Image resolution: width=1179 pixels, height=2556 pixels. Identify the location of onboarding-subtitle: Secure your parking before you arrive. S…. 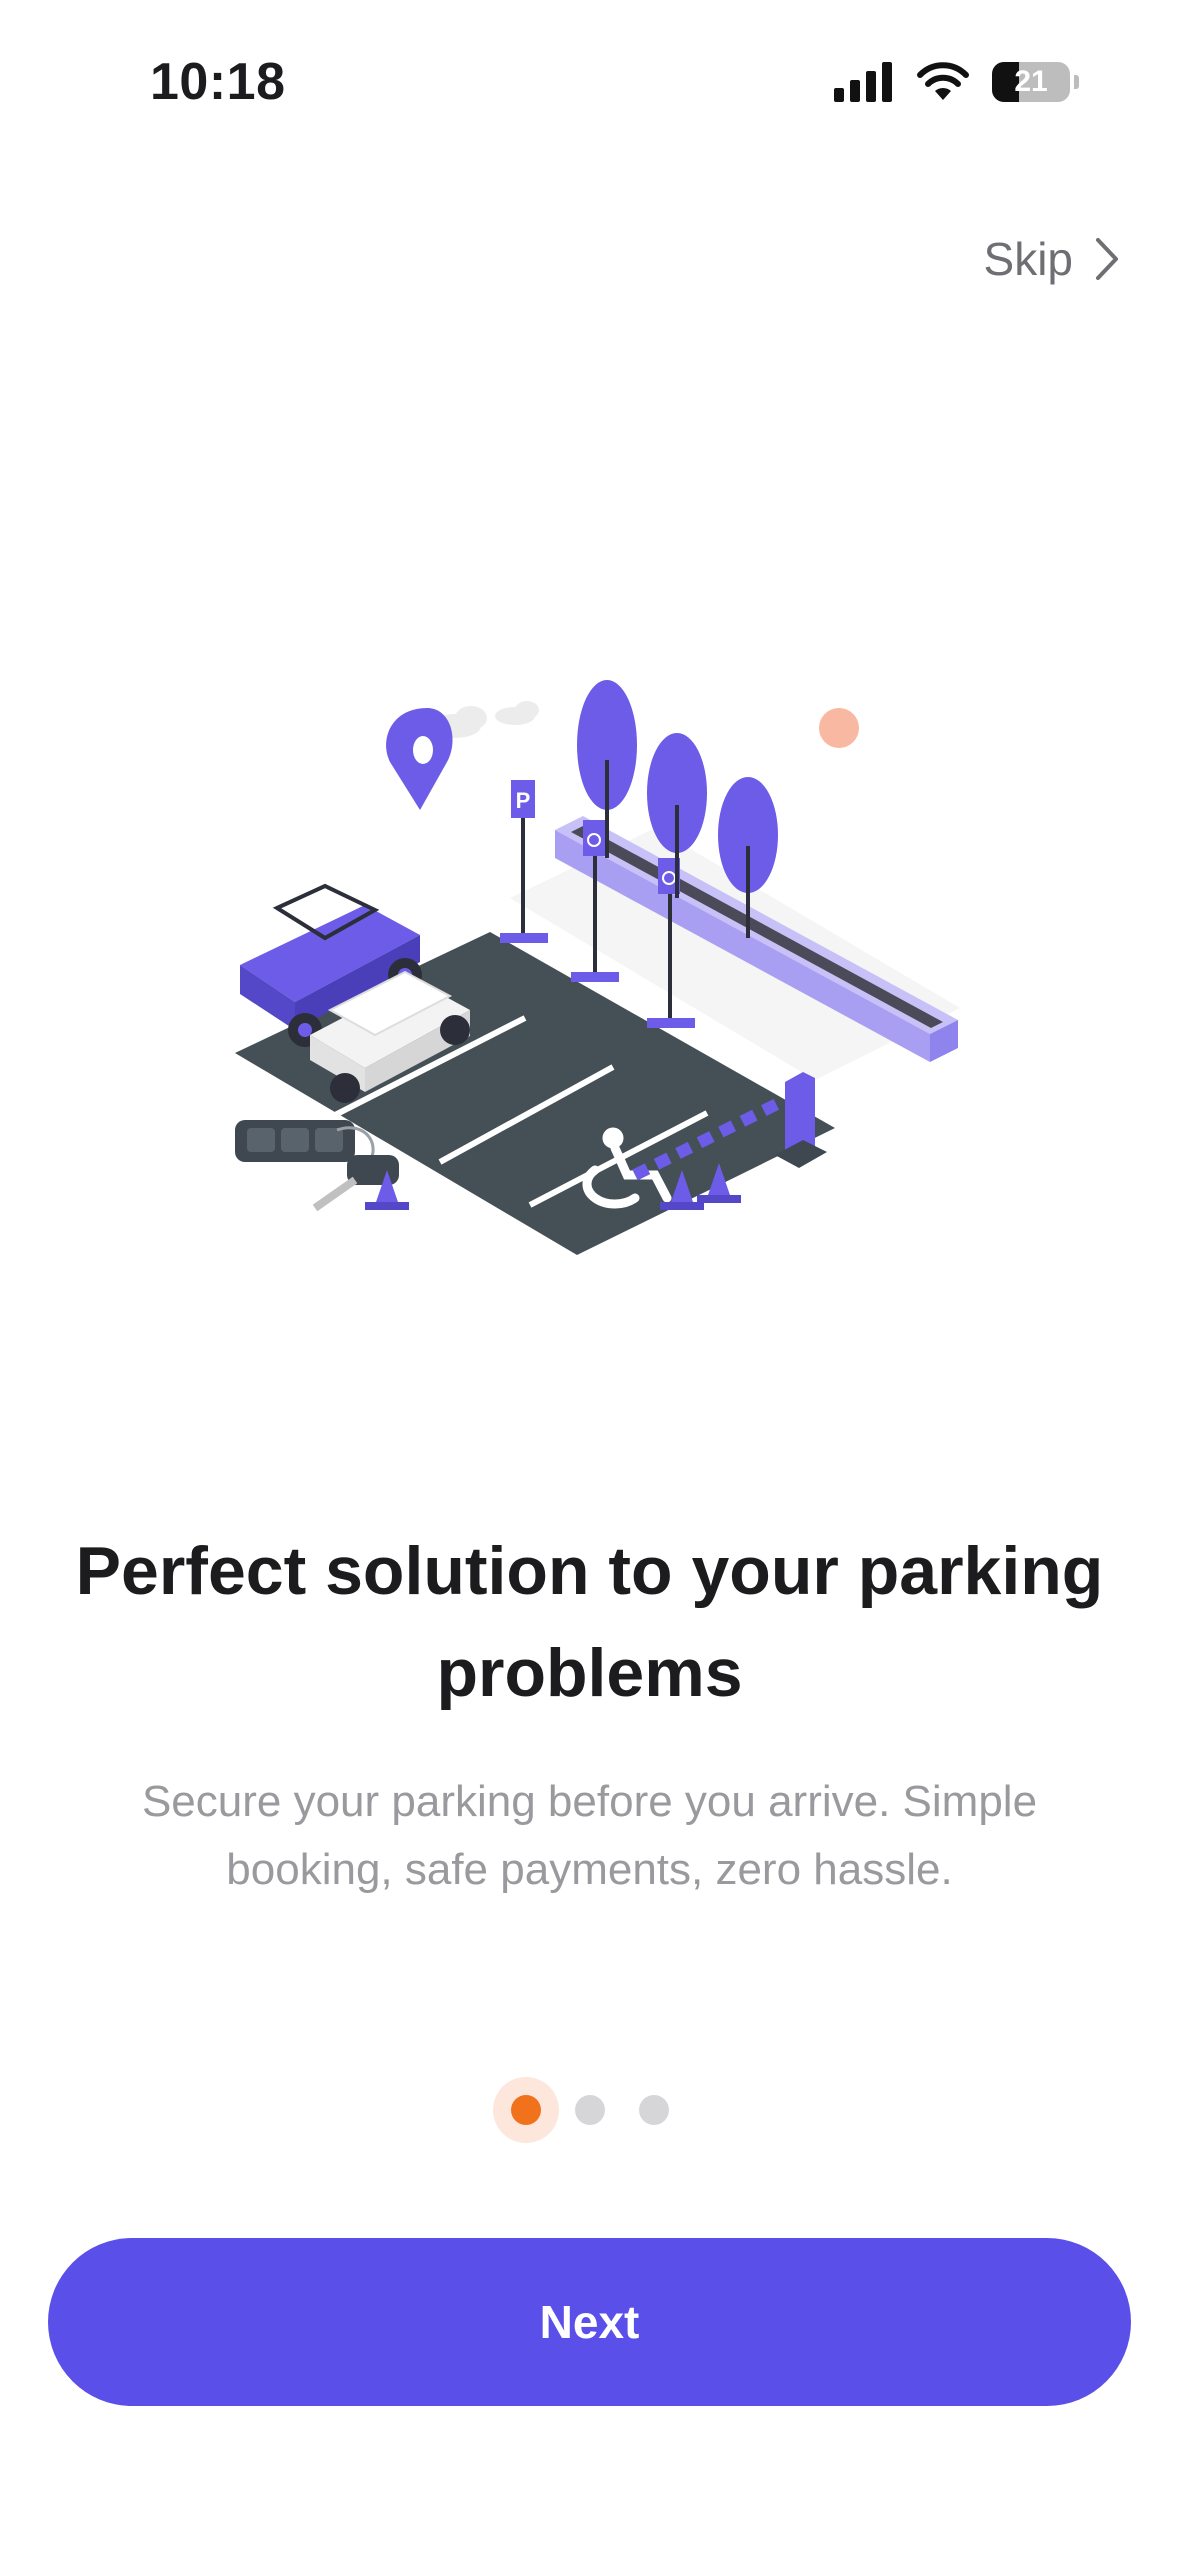
(589, 1835).